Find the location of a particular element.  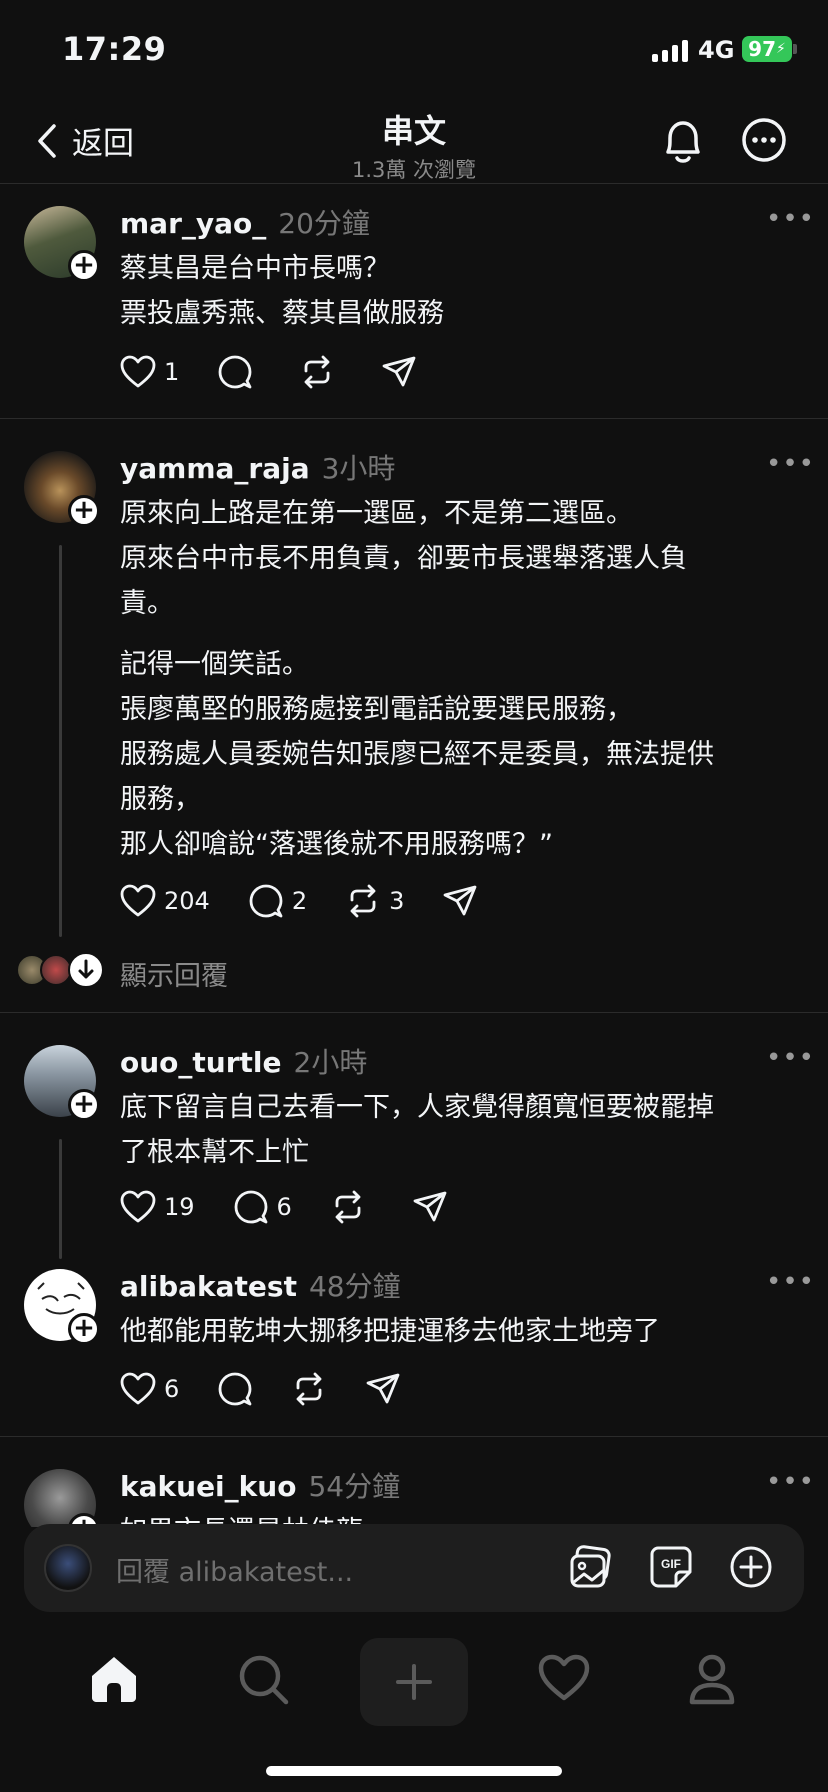

new-post-button is located at coordinates (414, 1682).